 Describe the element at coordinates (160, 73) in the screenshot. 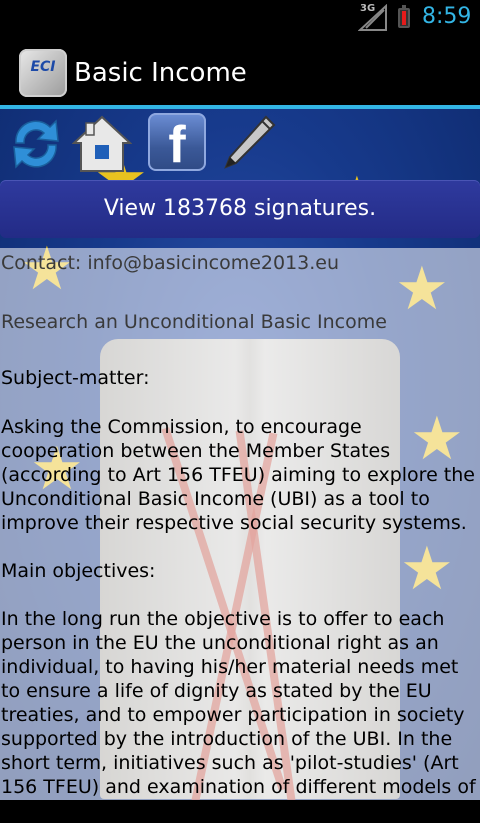

I see `app-title: Basic Income` at that location.